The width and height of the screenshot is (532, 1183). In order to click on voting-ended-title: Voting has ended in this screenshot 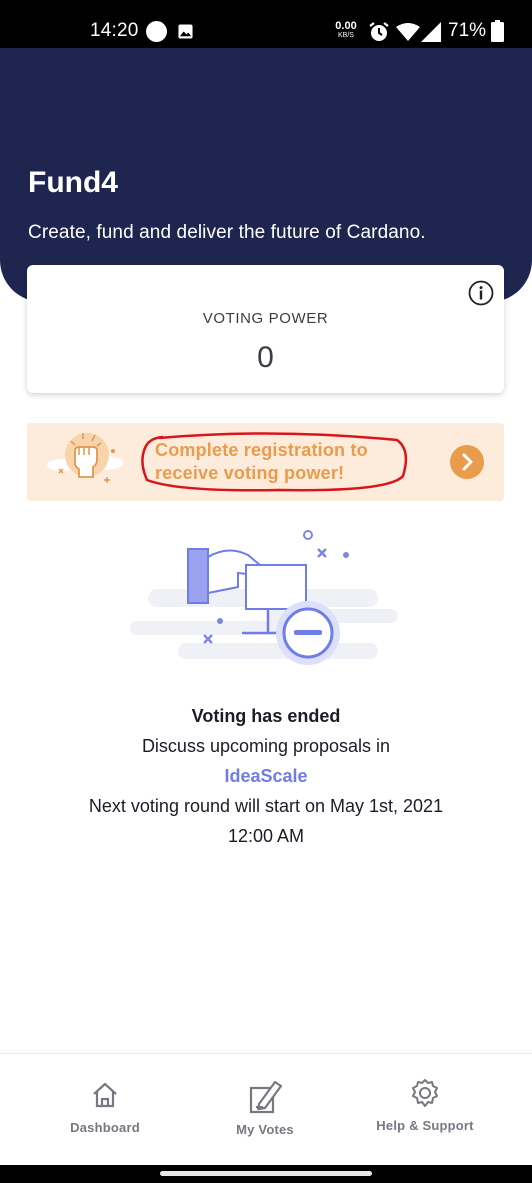, I will do `click(266, 716)`.